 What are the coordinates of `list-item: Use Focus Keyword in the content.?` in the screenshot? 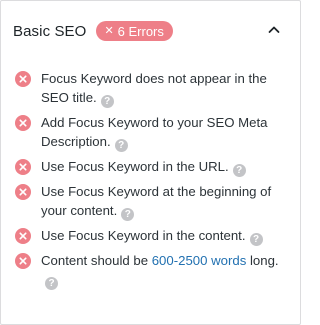 It's located at (150, 236).